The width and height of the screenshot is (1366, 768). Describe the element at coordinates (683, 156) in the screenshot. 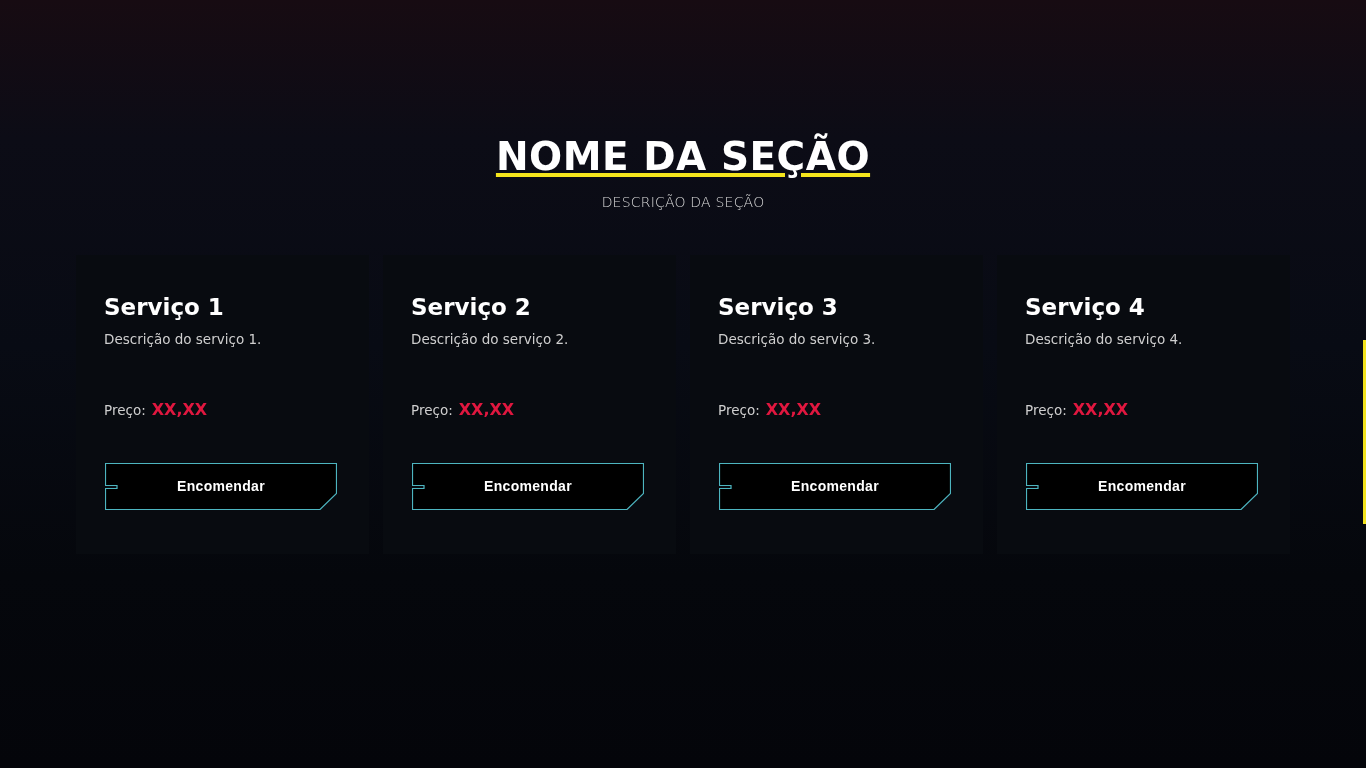

I see `section-title: NOME DA SEÇÃO` at that location.